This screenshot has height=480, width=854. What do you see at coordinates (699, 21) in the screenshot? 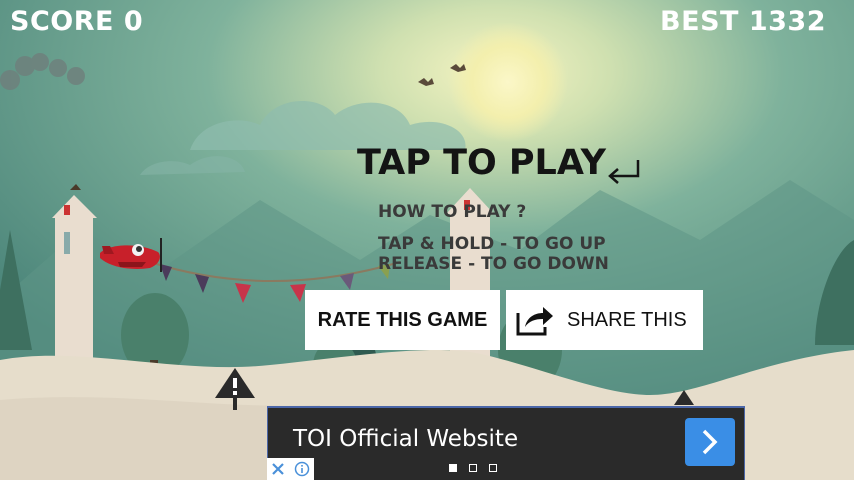
I see `best-label: BEST` at bounding box center [699, 21].